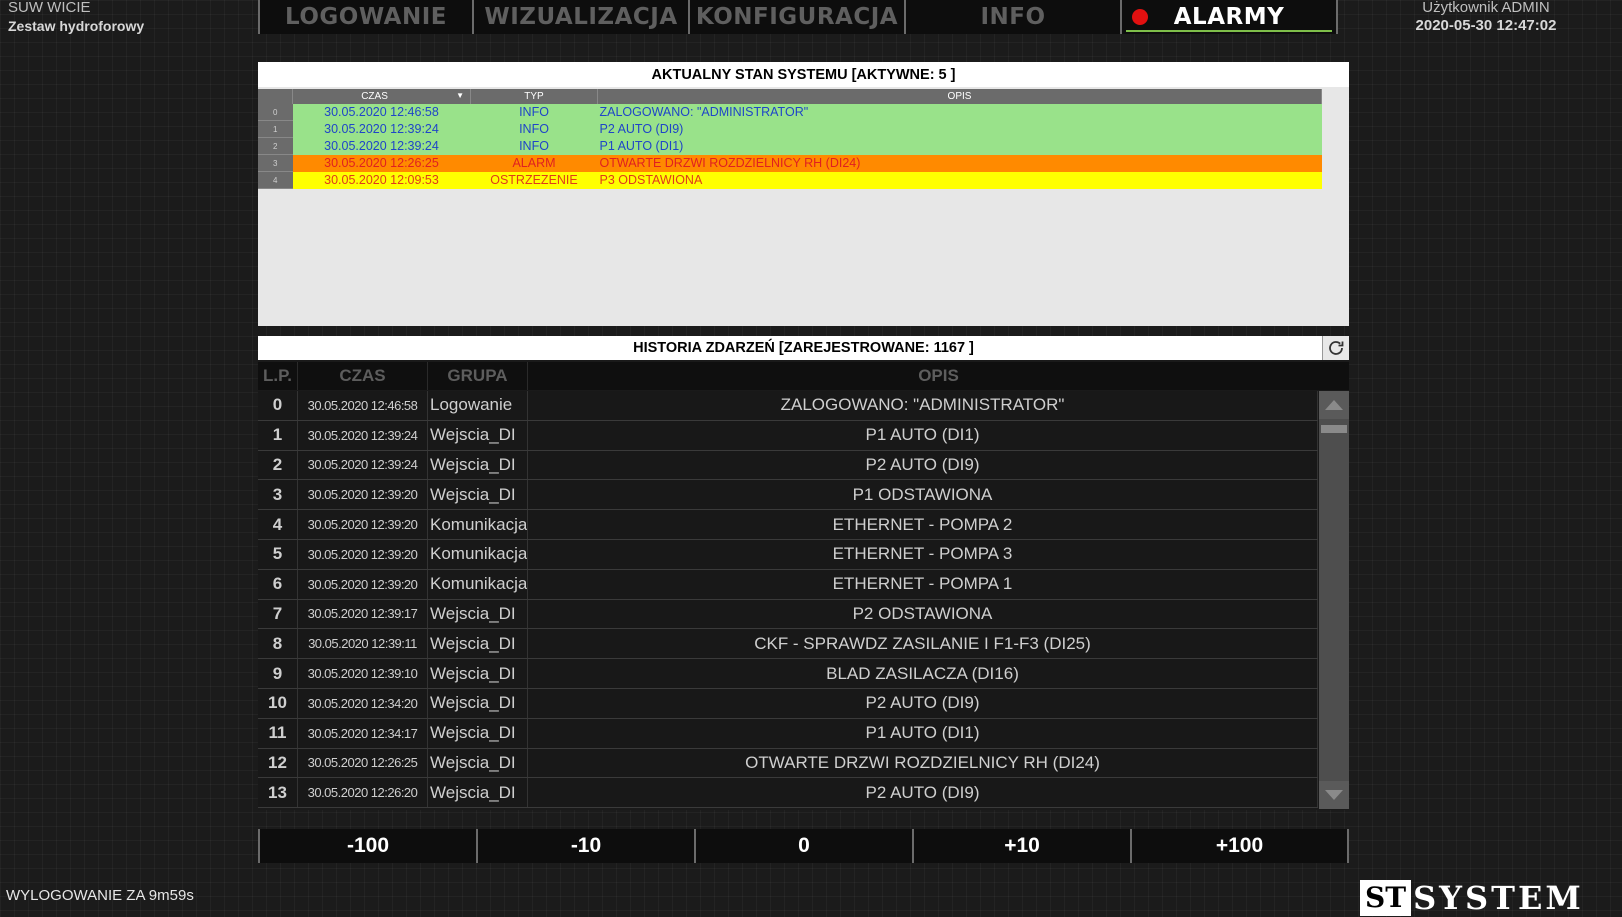  Describe the element at coordinates (275, 129) in the screenshot. I see `row-index: 1` at that location.